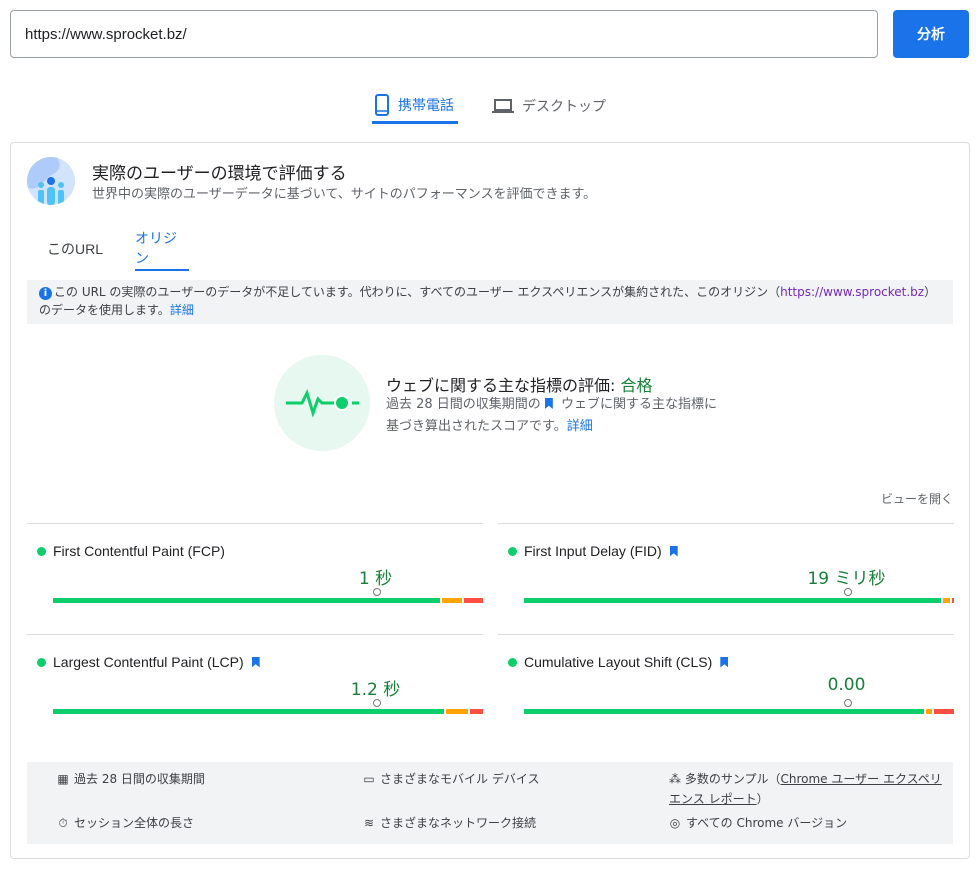 The height and width of the screenshot is (869, 980). I want to click on metric-value: 1 秒, so click(375, 579).